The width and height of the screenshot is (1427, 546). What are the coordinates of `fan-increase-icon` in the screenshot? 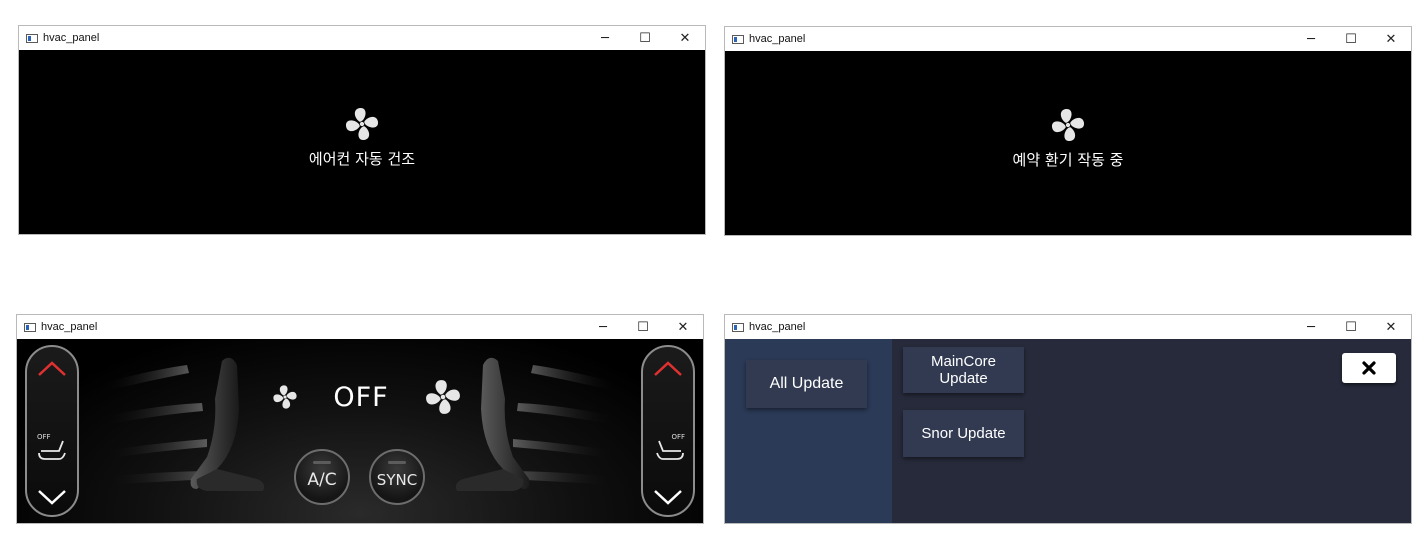 It's located at (443, 397).